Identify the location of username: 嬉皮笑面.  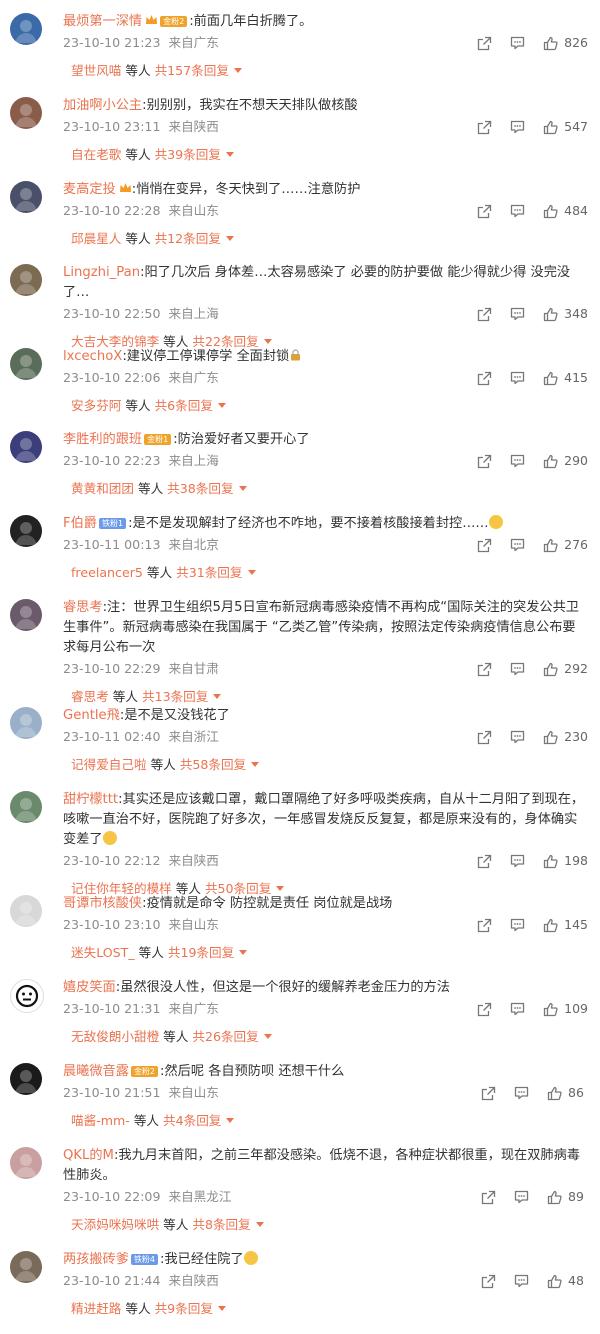
(89, 987).